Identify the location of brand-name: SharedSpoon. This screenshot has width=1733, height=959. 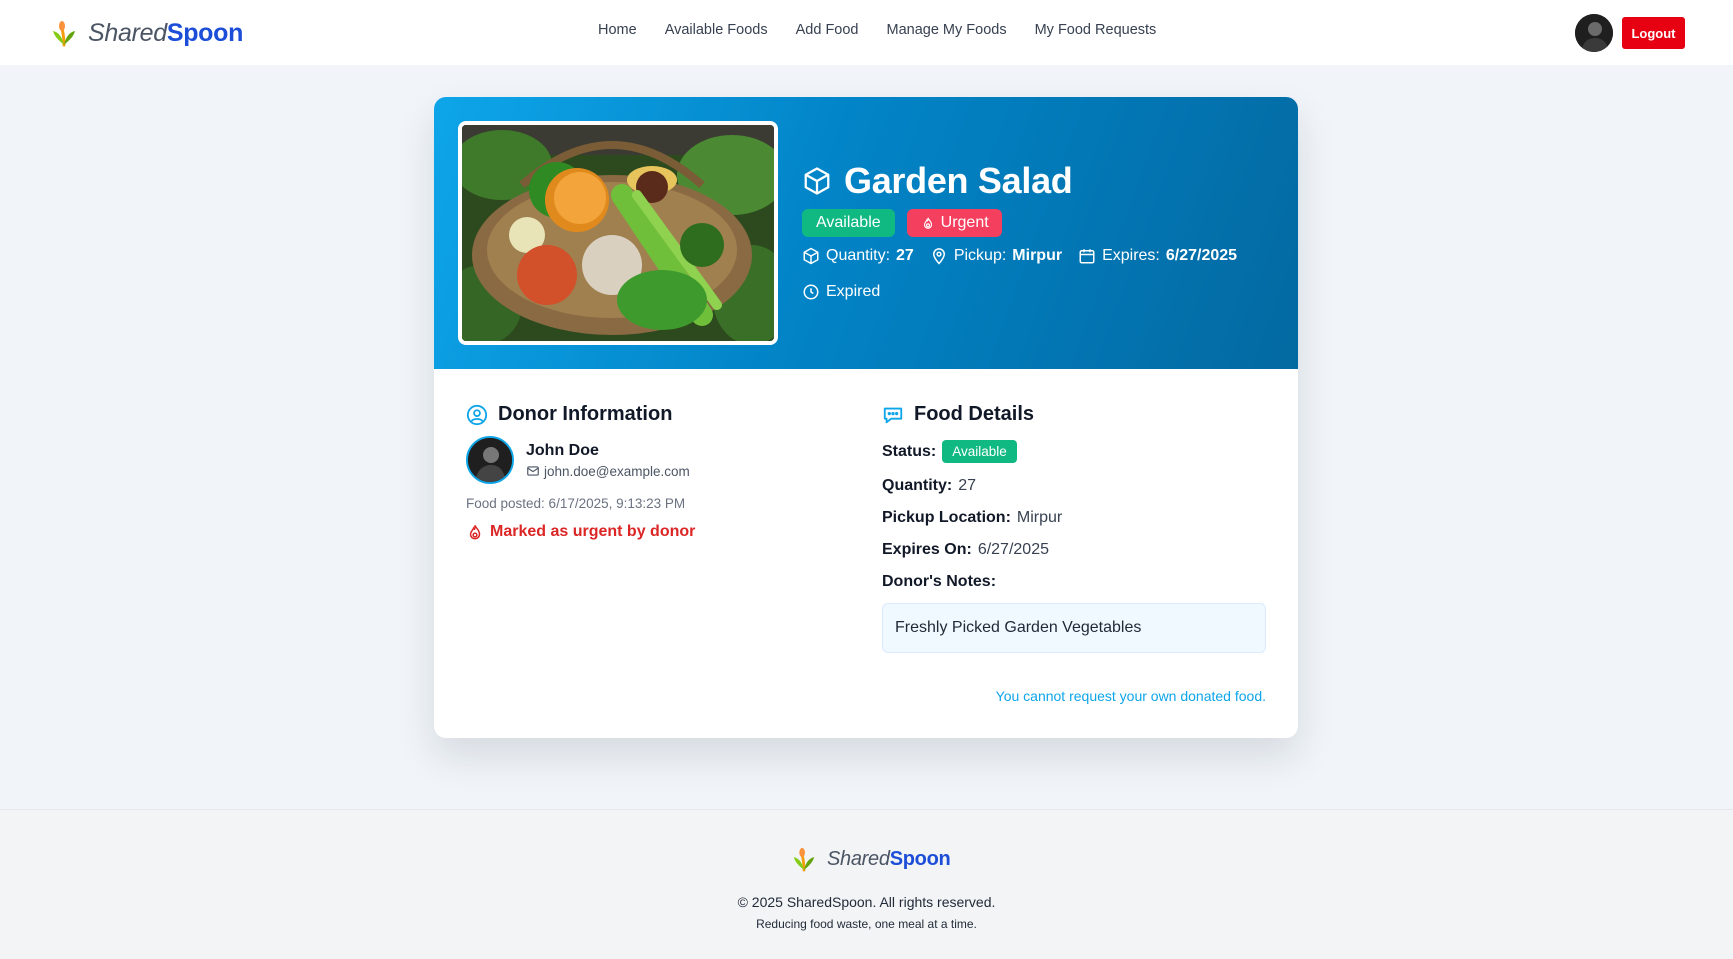
(166, 32).